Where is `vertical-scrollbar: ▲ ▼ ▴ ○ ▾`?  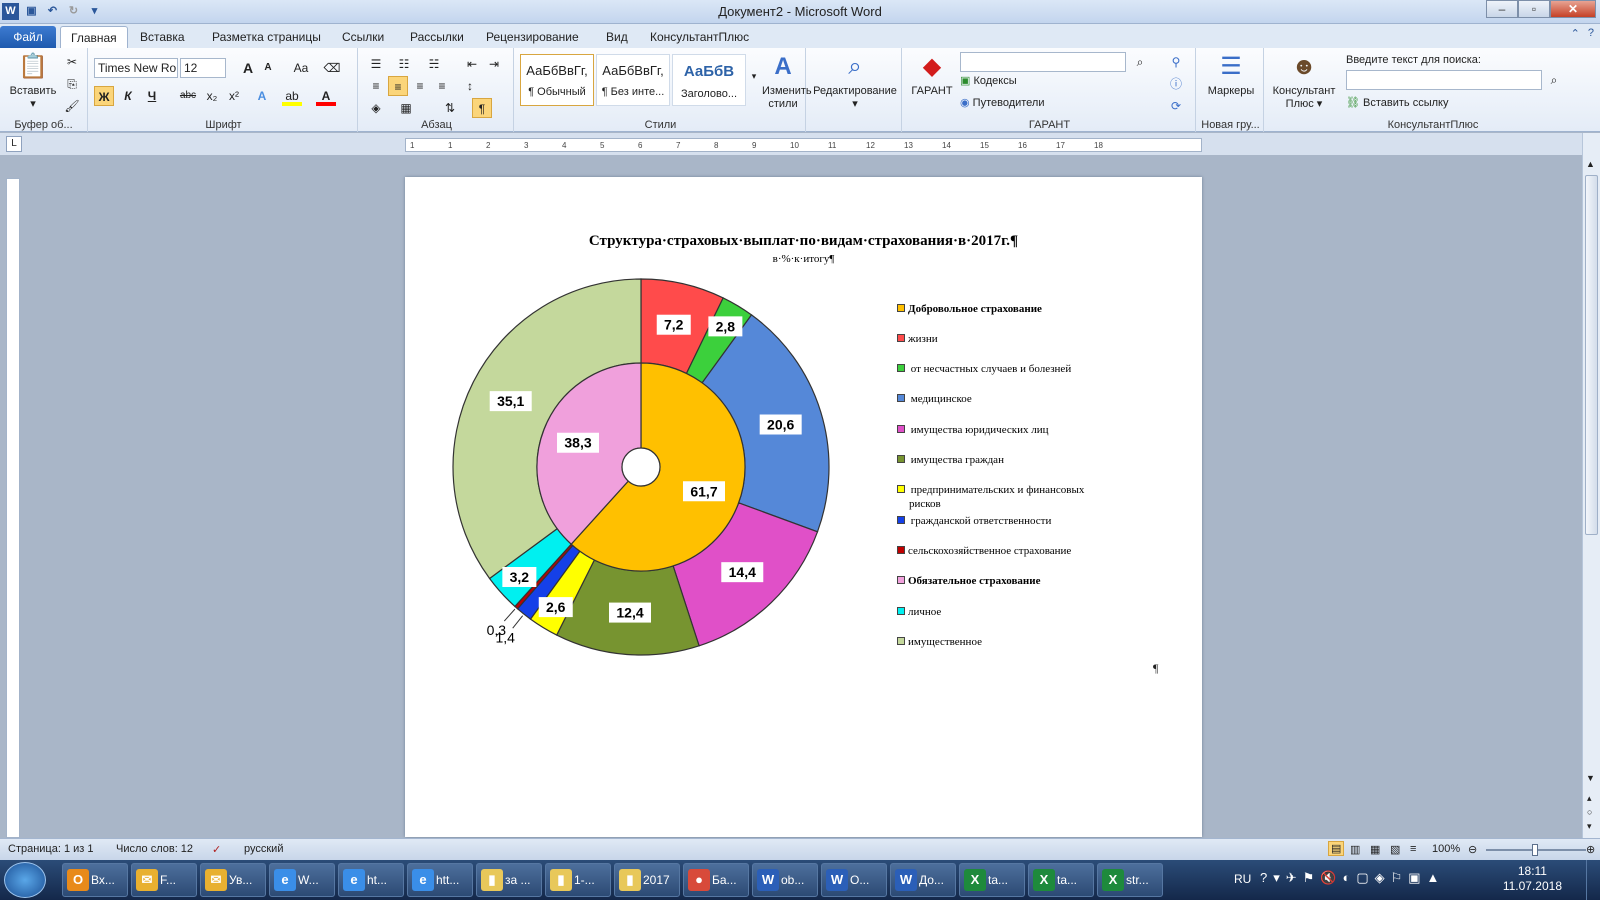
vertical-scrollbar: ▲ ▼ ▴ ○ ▾ is located at coordinates (1591, 485).